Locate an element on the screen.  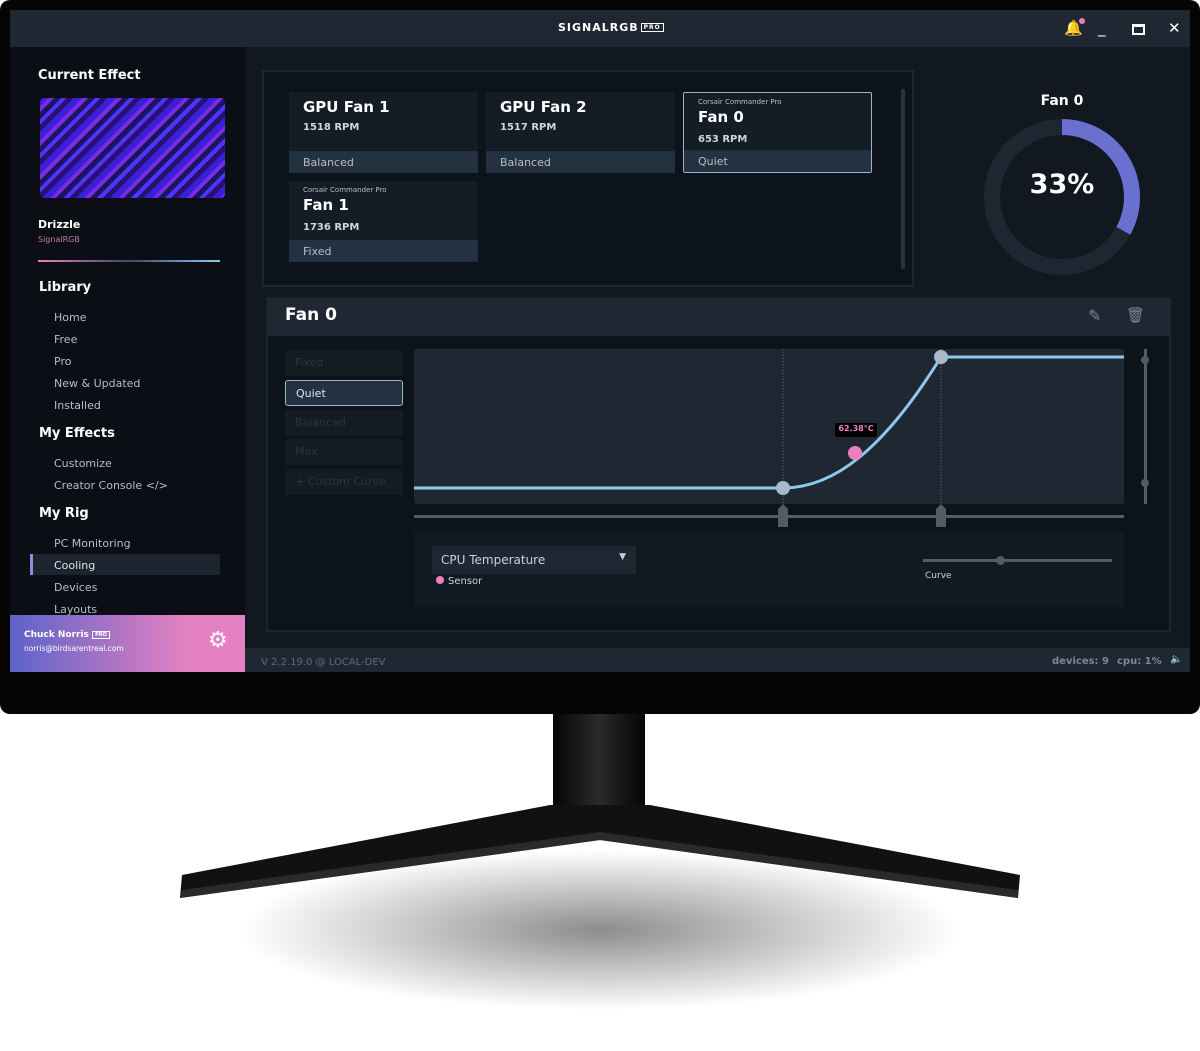
temp-slider-track is located at coordinates (769, 516).